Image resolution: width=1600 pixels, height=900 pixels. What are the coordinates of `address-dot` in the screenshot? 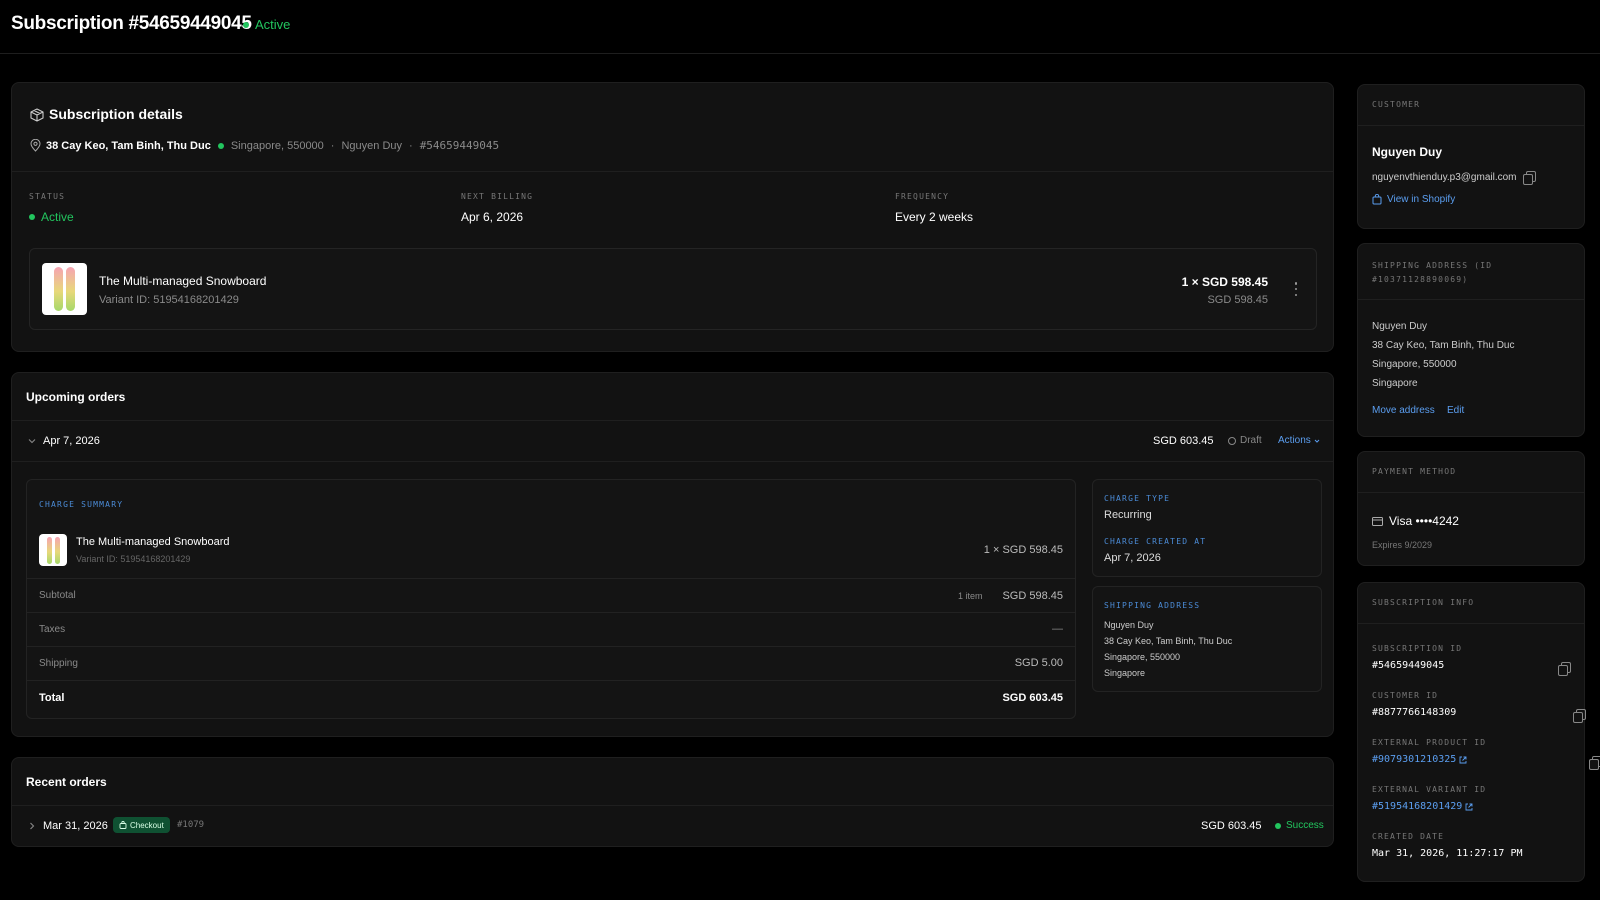 It's located at (220, 145).